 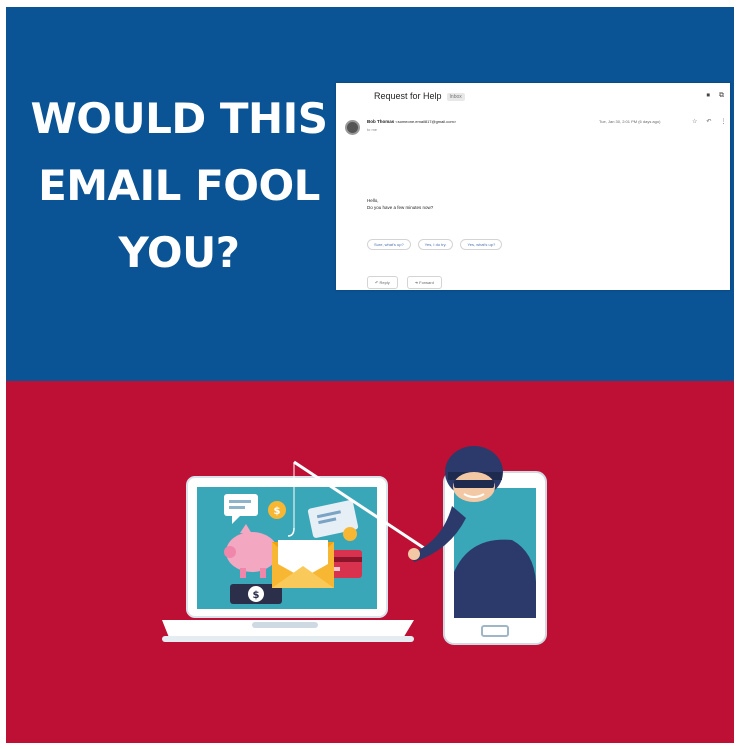 I want to click on reply-button: ↶ Reply, so click(x=382, y=282).